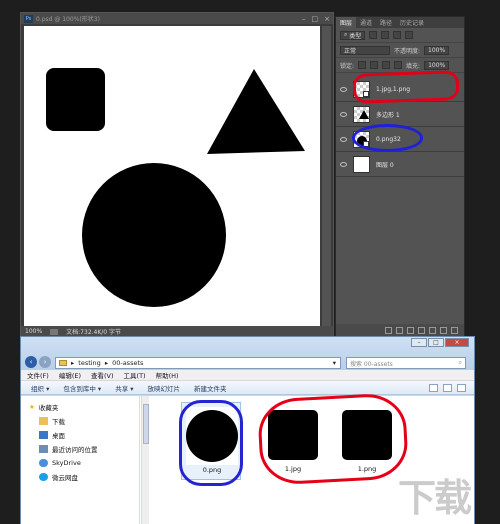  Describe the element at coordinates (80, 407) in the screenshot. I see `sidebar-item-favorites: ★ 收藏夹` at that location.